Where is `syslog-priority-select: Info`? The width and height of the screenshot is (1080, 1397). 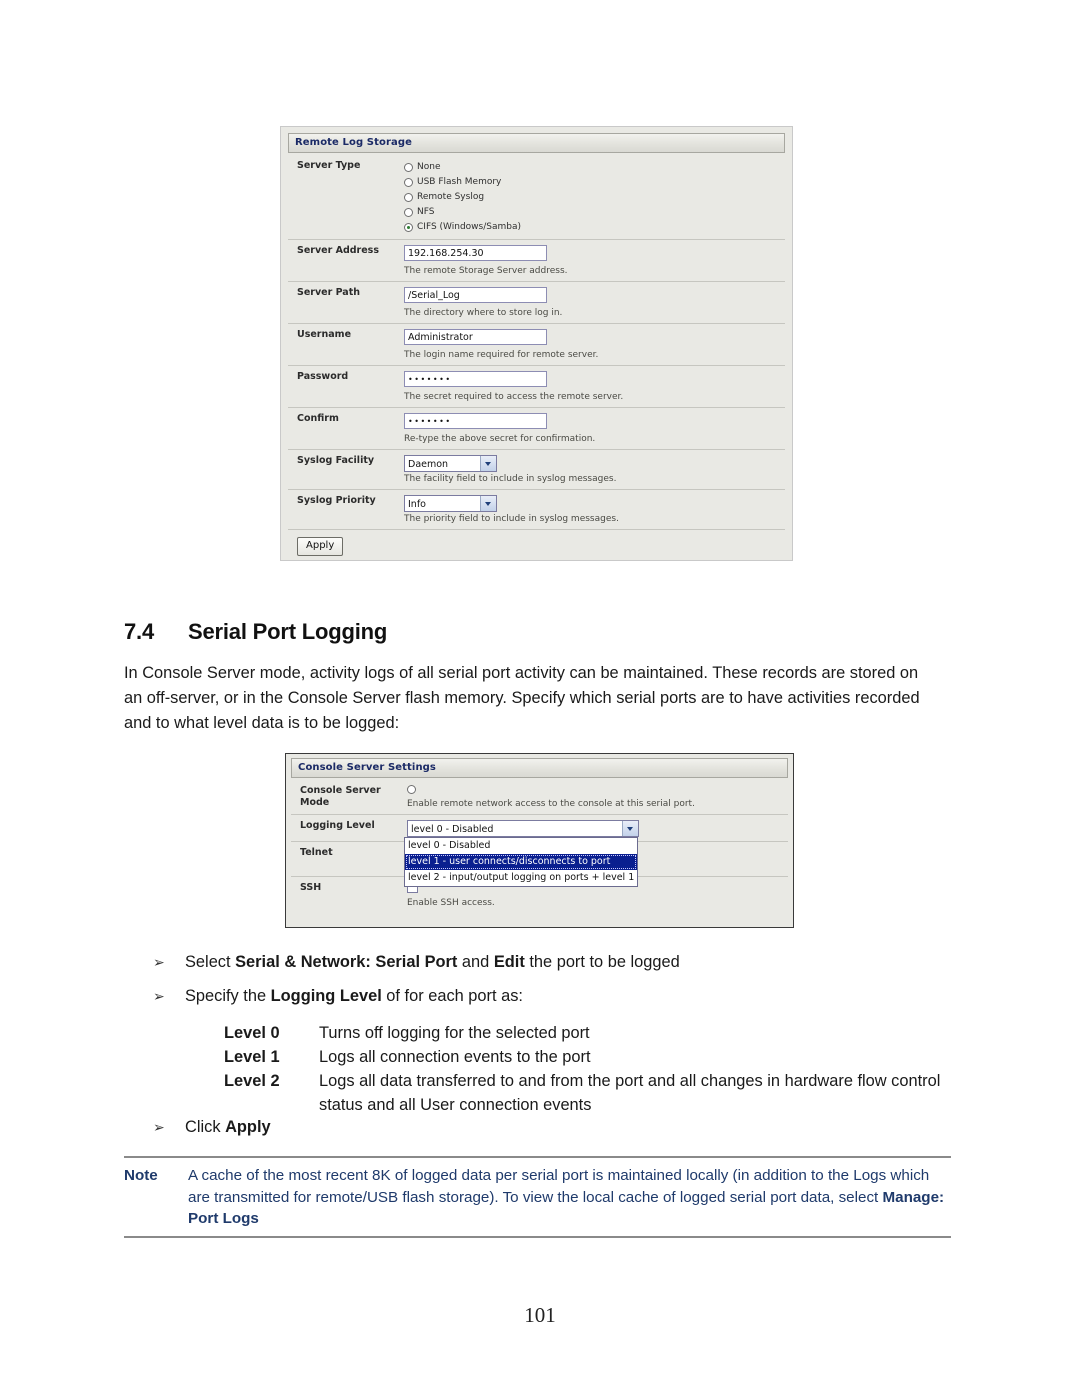 syslog-priority-select: Info is located at coordinates (450, 503).